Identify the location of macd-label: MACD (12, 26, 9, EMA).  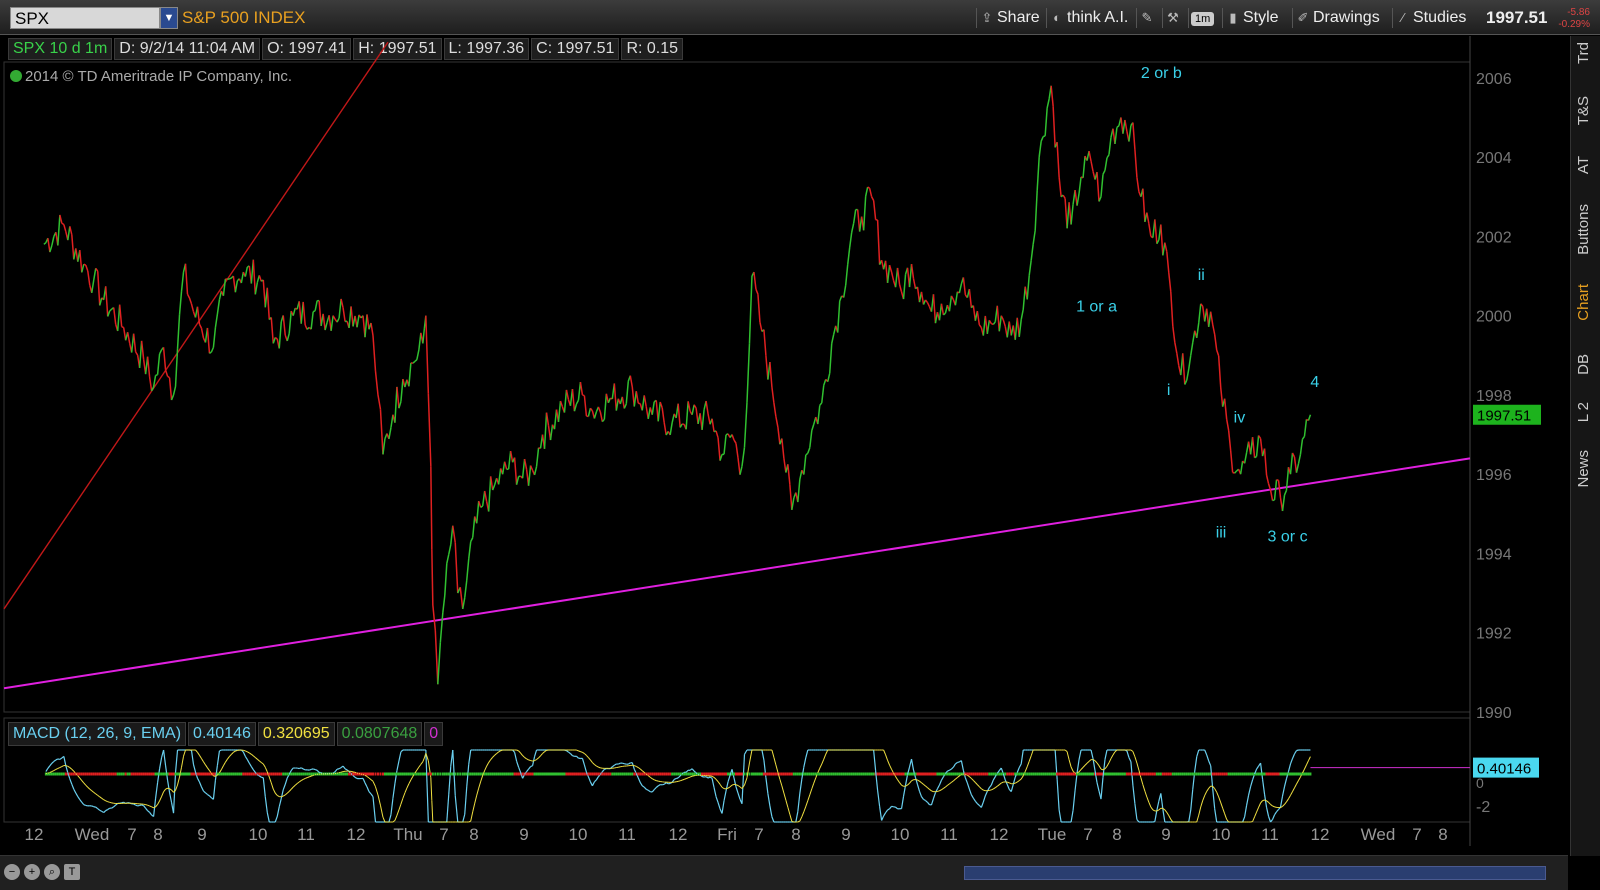
(97, 734).